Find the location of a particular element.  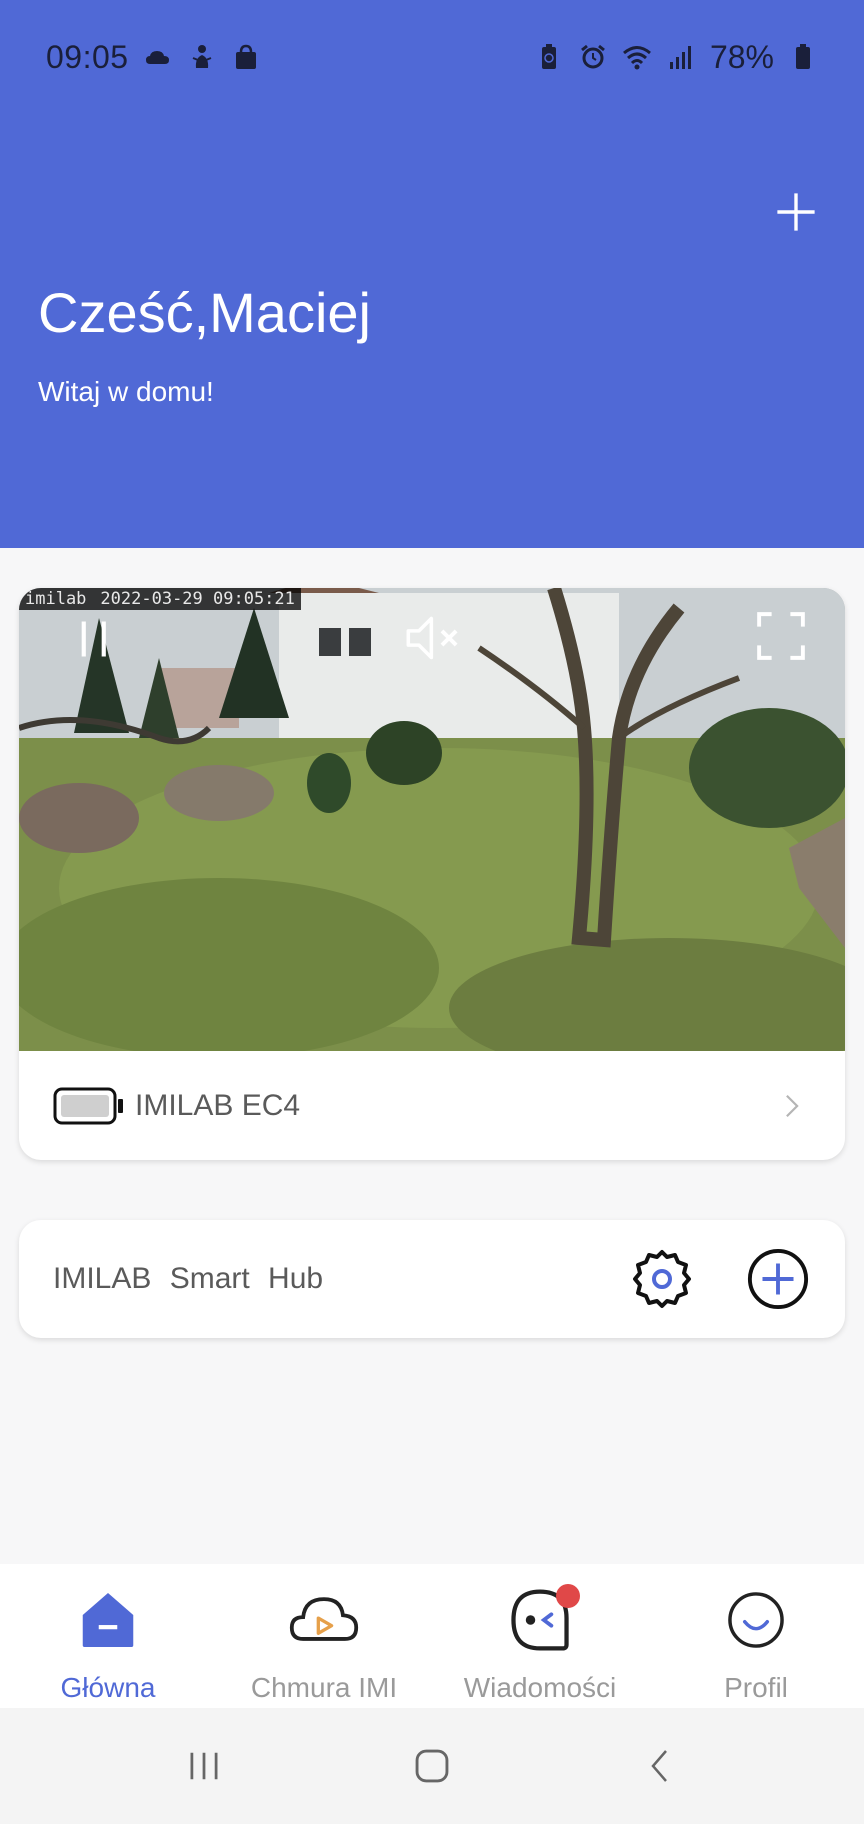

back-button is located at coordinates (660, 1766).